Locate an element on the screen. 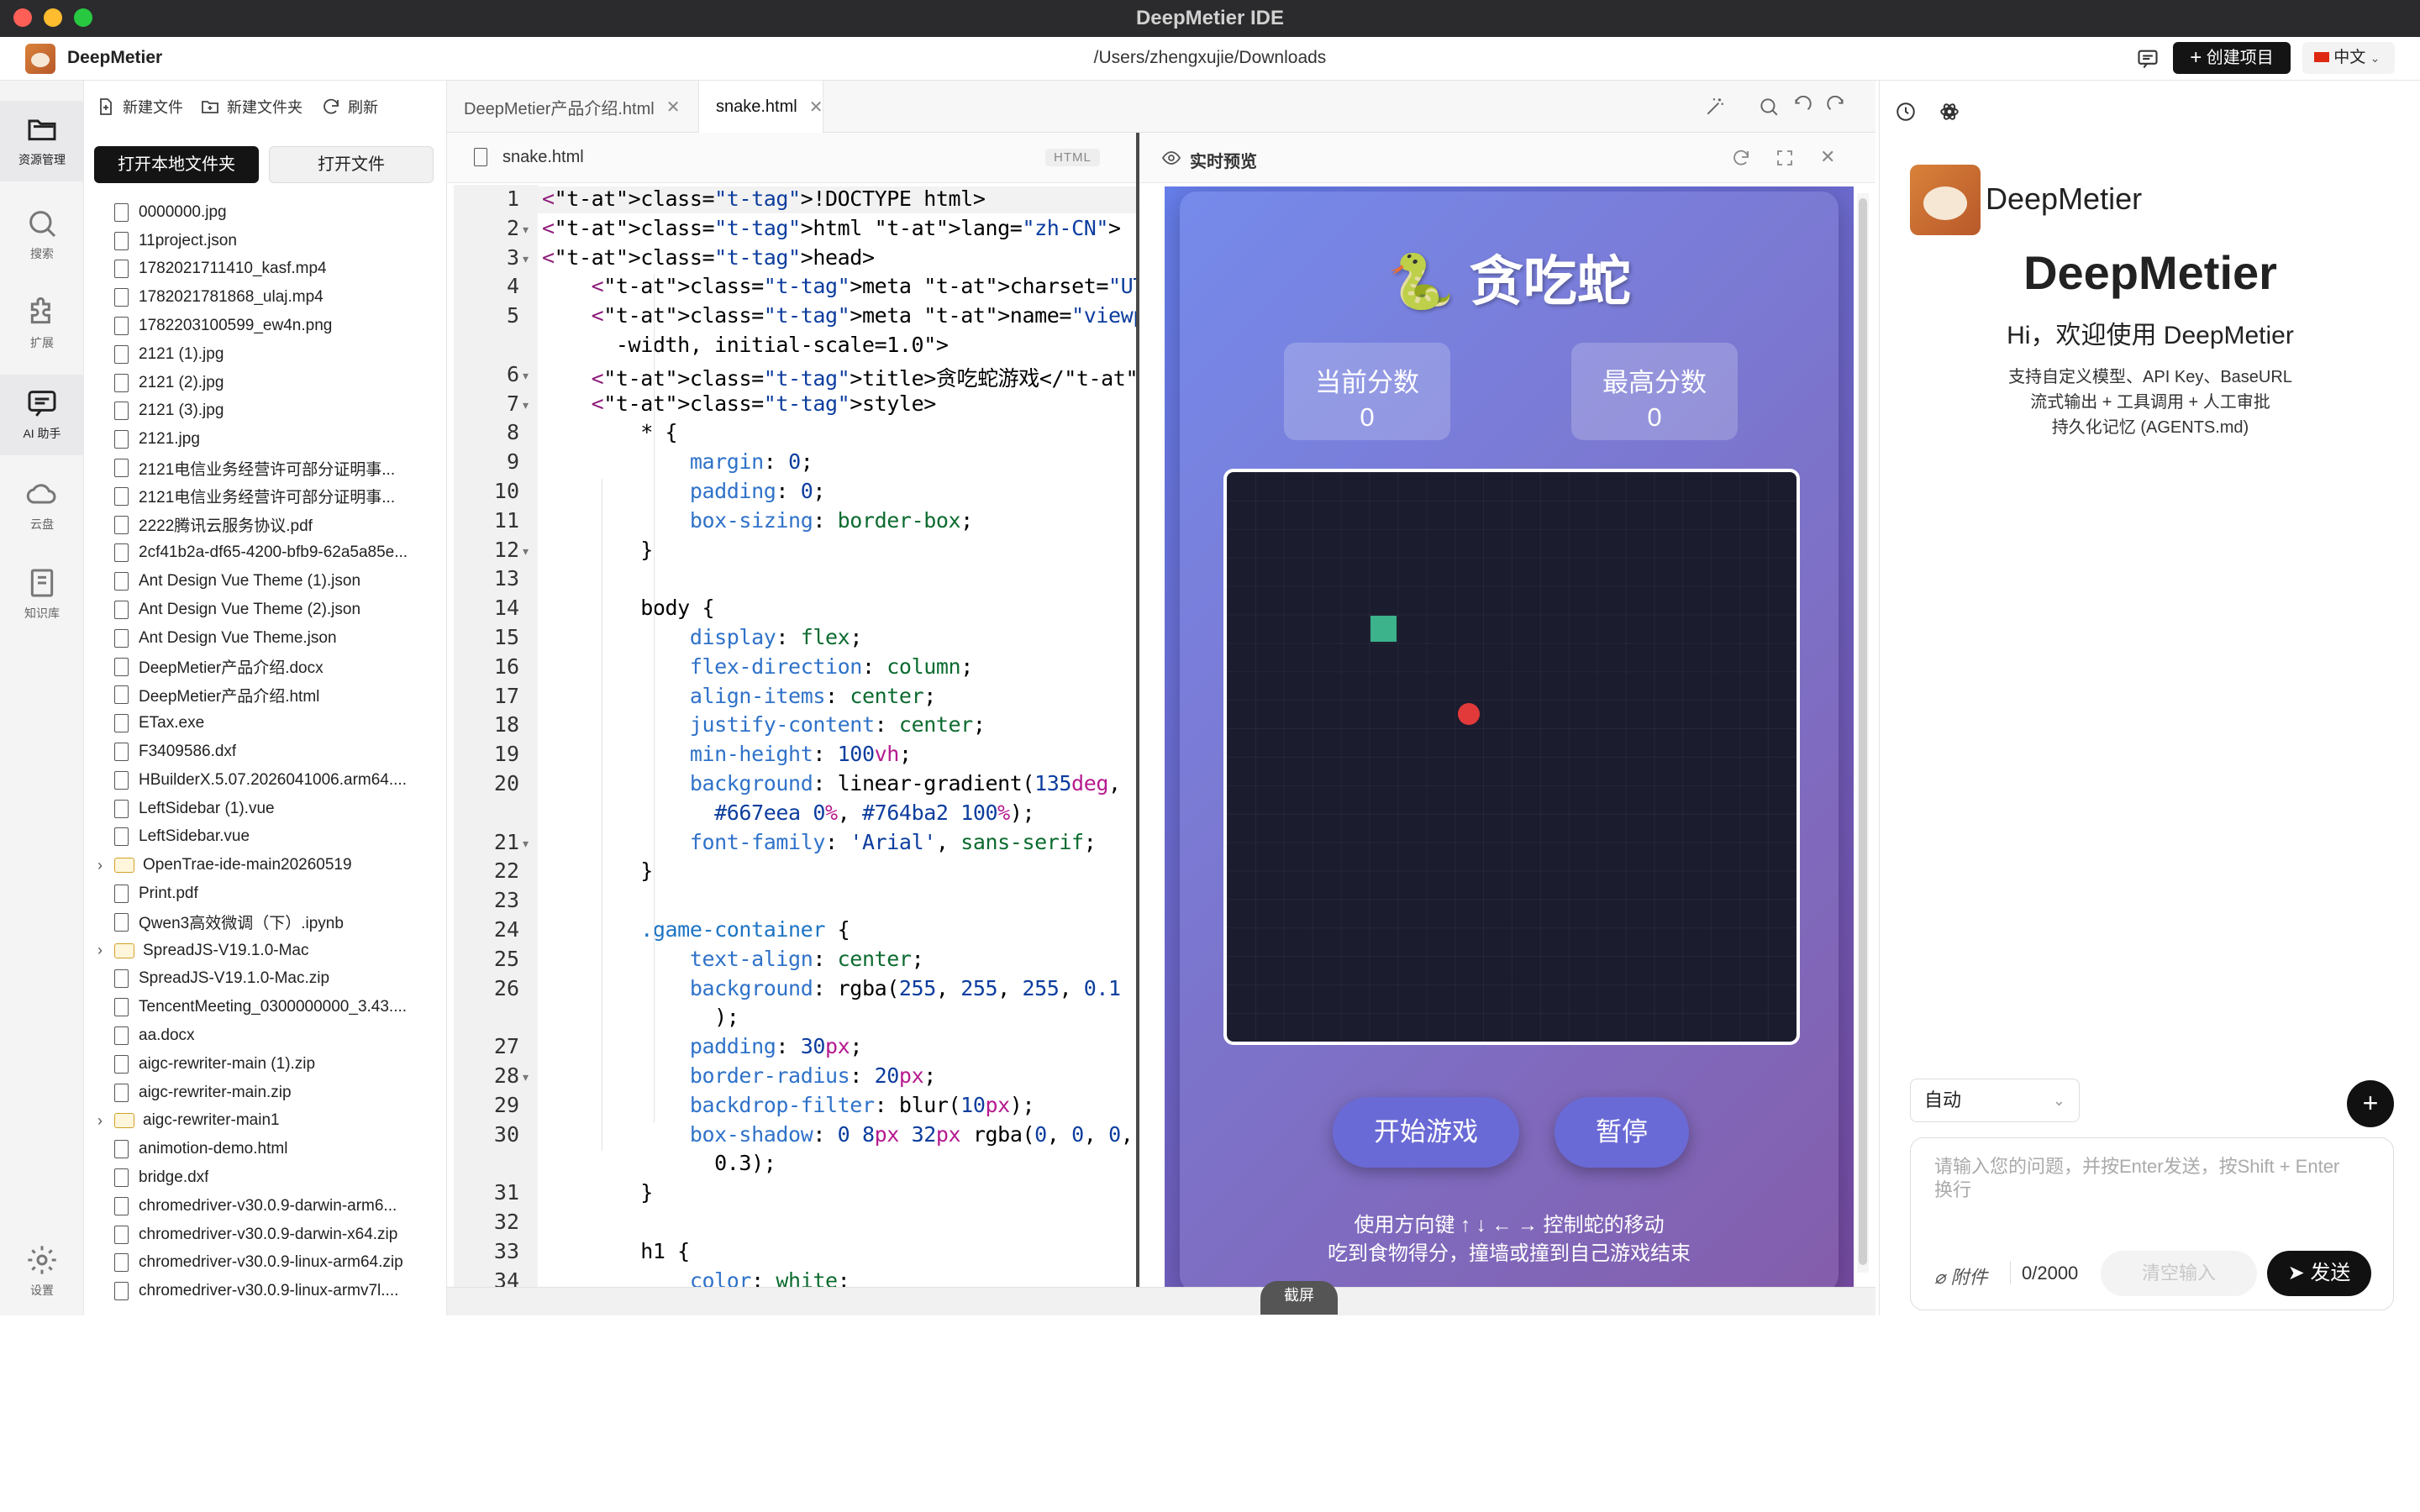 This screenshot has height=1512, width=2420. file-item: Ant Design Vue Theme (1).json is located at coordinates (265, 581).